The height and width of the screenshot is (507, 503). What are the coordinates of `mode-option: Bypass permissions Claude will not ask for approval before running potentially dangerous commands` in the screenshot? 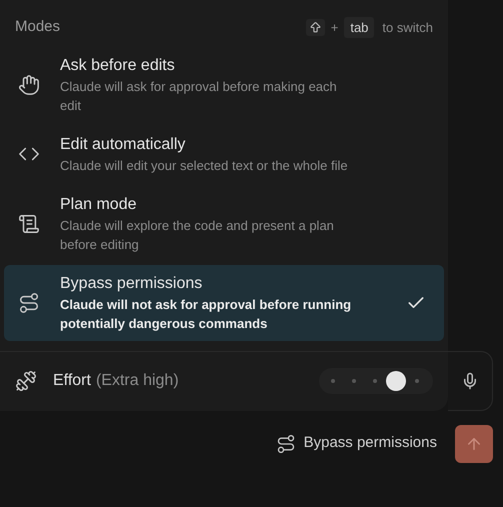 It's located at (224, 302).